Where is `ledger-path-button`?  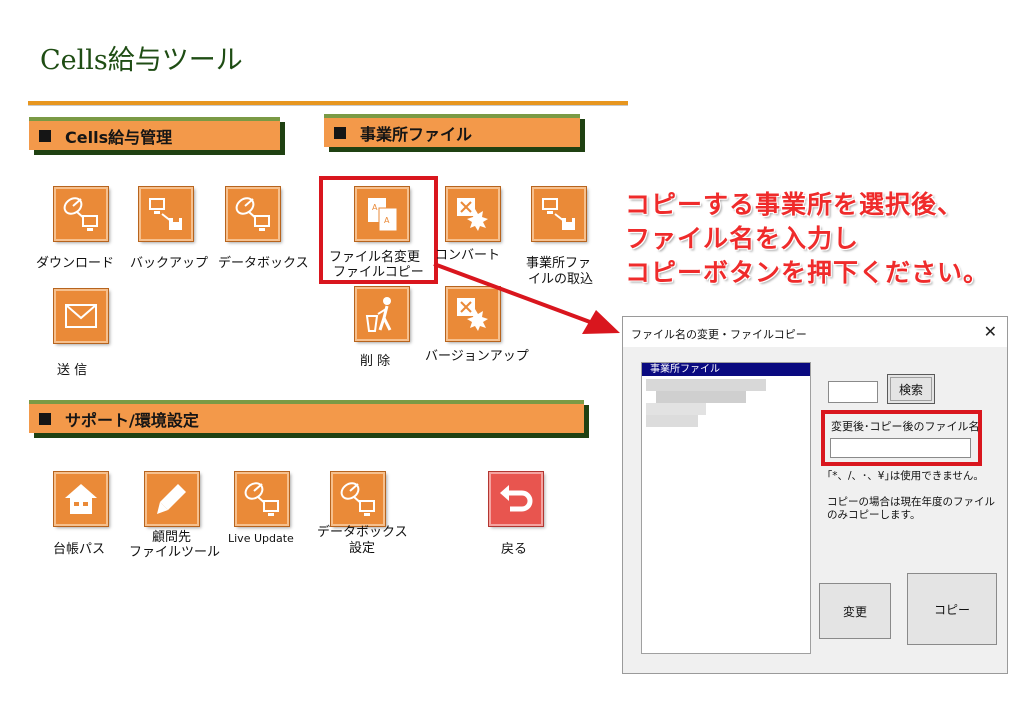 ledger-path-button is located at coordinates (81, 499).